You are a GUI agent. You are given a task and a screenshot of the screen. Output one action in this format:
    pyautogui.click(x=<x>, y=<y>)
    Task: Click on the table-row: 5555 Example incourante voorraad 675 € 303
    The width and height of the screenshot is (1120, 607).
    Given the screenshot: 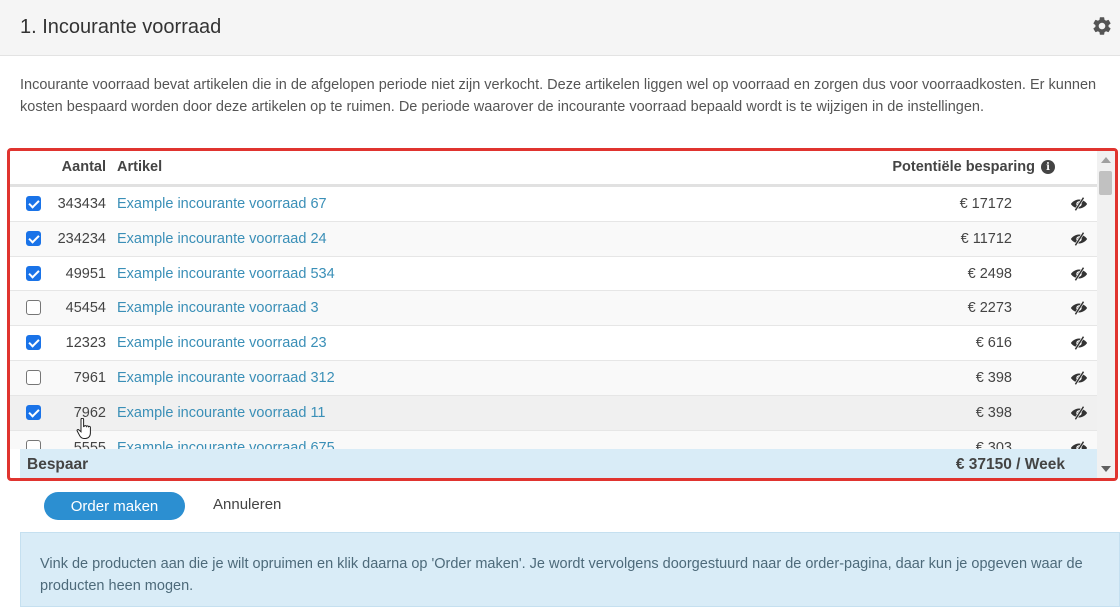 What is the action you would take?
    pyautogui.click(x=555, y=439)
    